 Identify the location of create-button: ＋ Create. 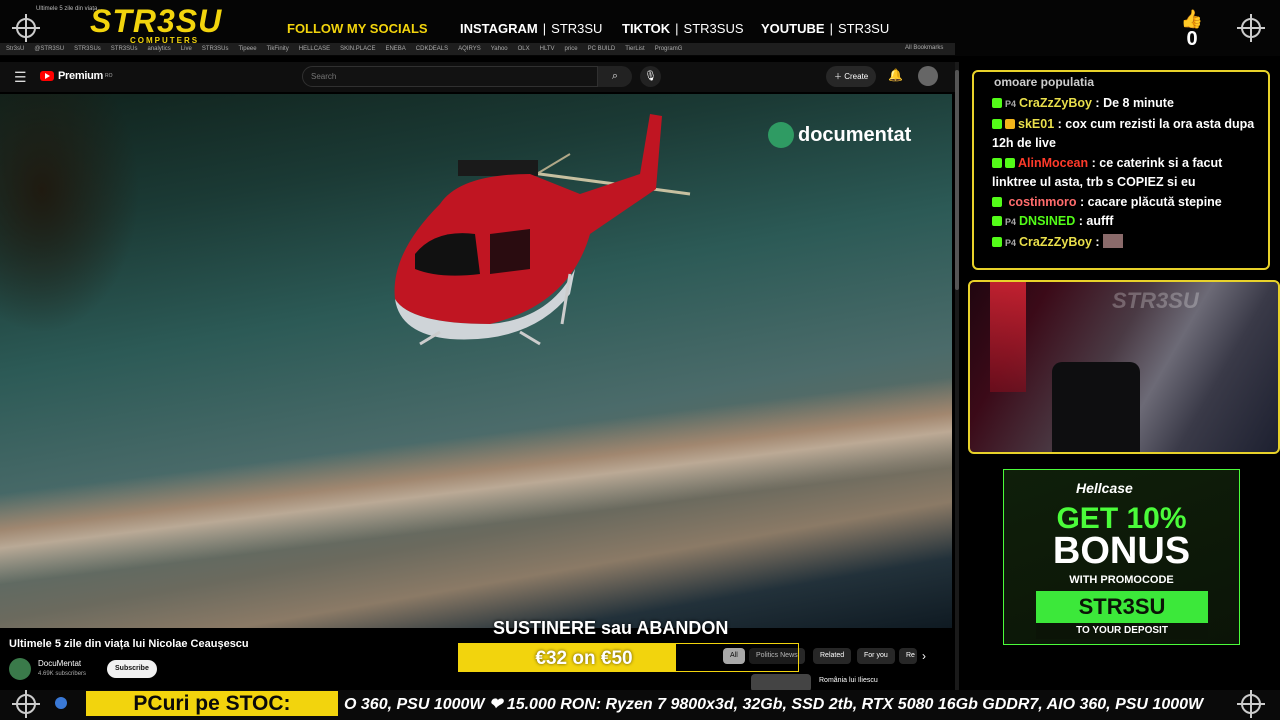
(851, 76).